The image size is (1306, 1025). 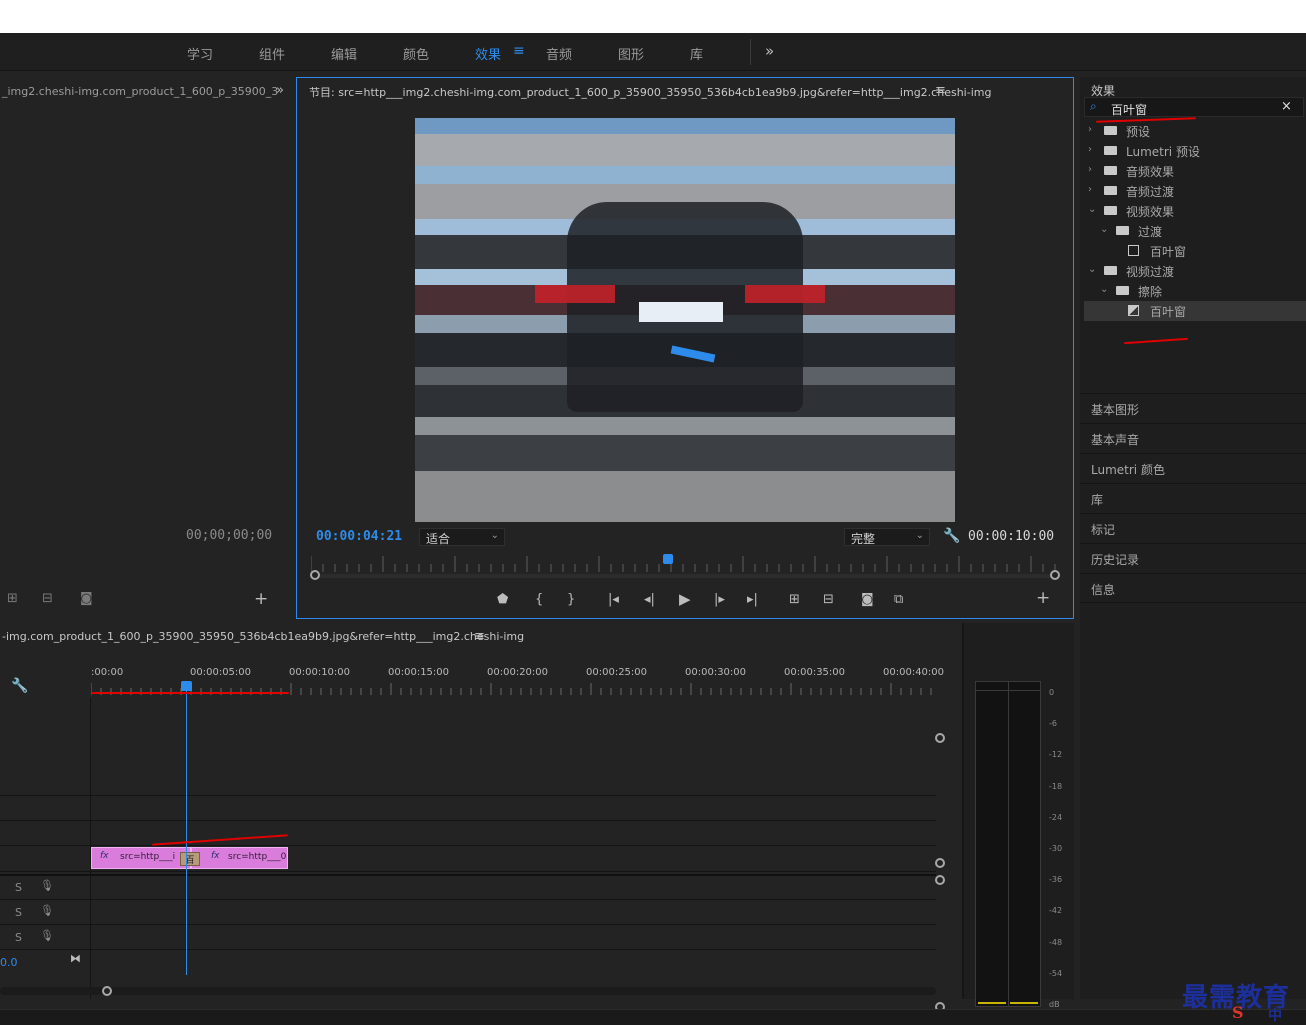 I want to click on effects-search-input: 百叶窗, so click(x=1129, y=109).